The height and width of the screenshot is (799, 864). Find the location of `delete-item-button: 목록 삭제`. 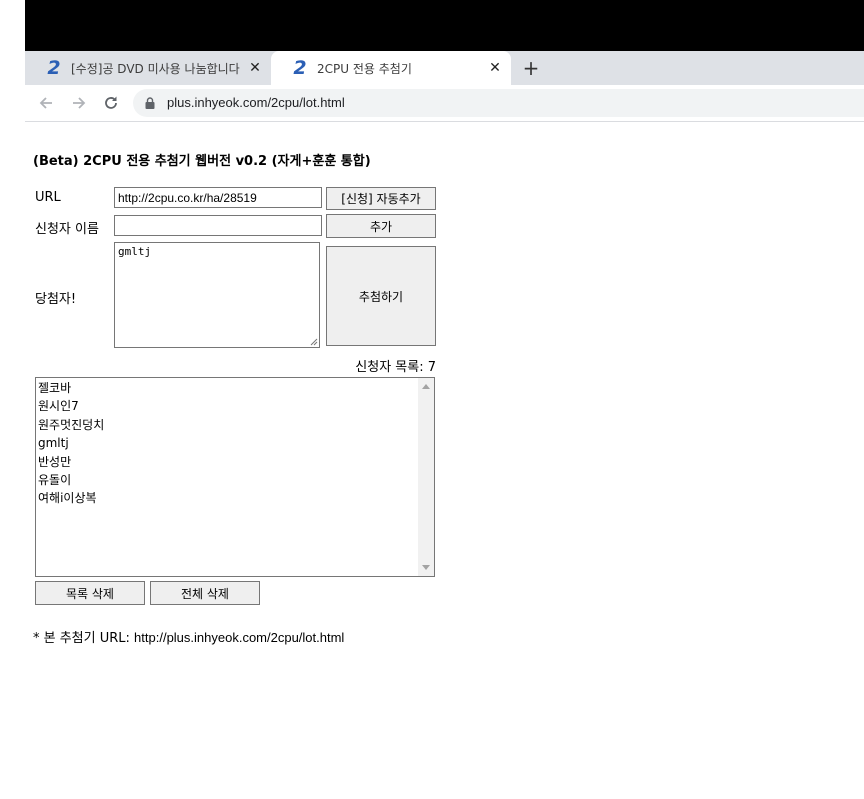

delete-item-button: 목록 삭제 is located at coordinates (90, 593).